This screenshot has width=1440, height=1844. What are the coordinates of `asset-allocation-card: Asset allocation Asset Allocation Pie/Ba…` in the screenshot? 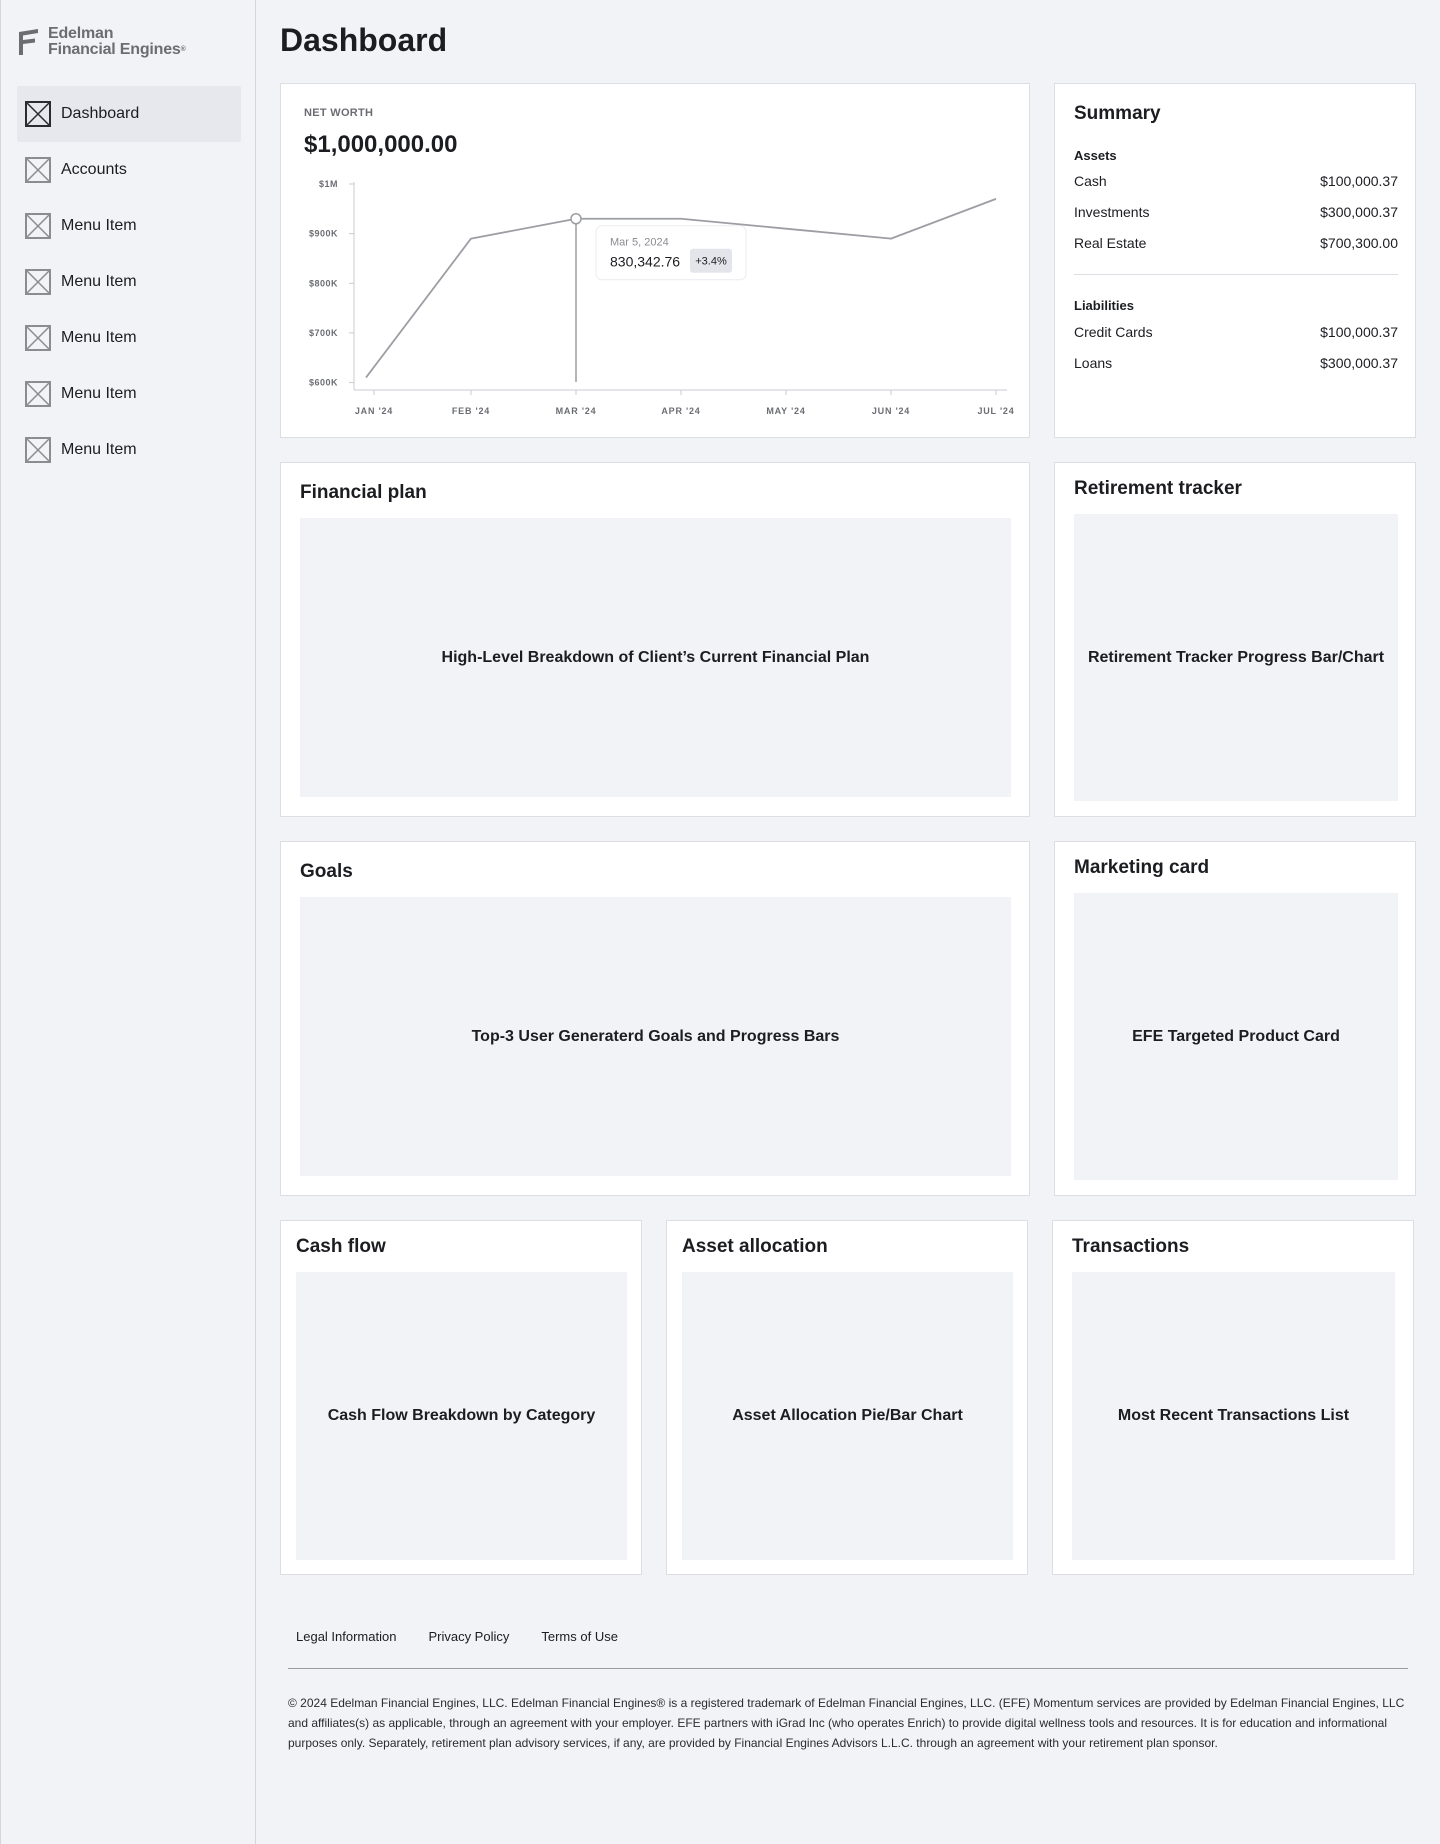 It's located at (847, 1397).